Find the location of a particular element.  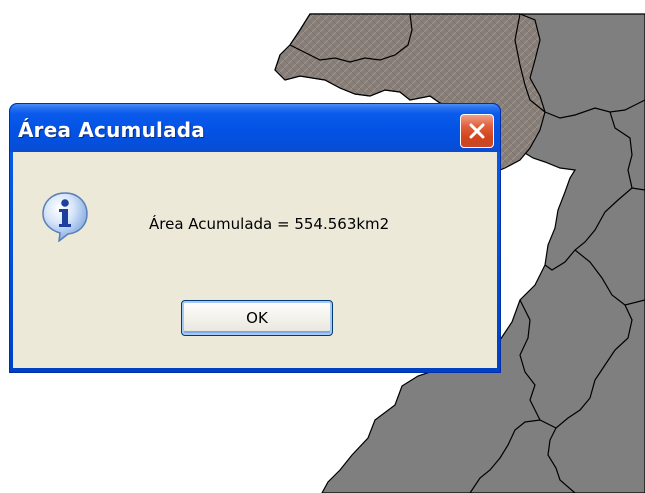

dialog-title: Área Acumulada is located at coordinates (111, 130).